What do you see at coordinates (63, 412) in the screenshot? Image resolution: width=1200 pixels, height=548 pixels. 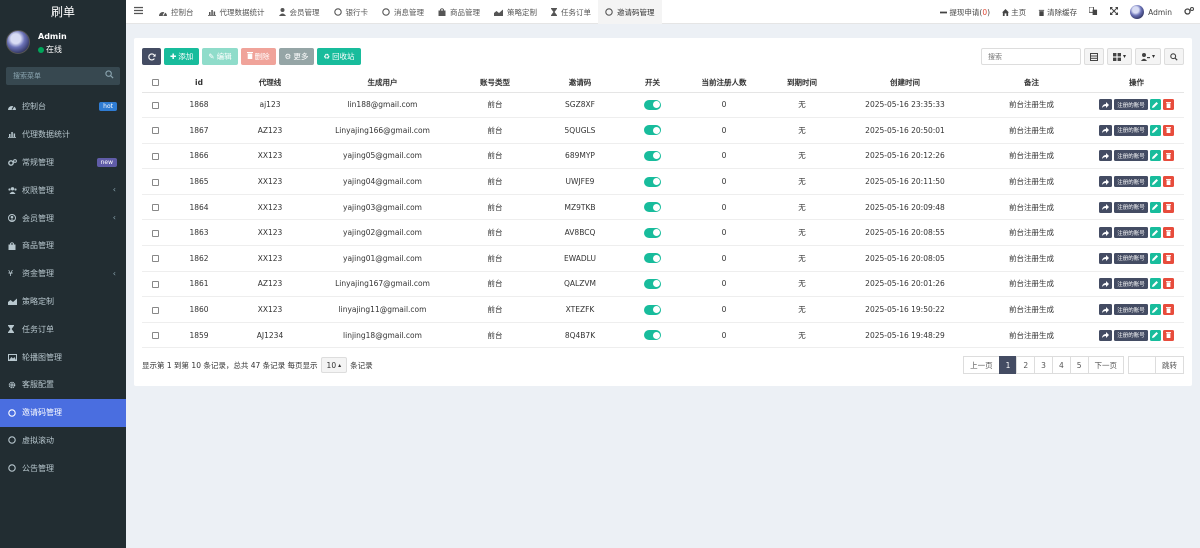 I see `sidebar-item-11: 邀请码管理` at bounding box center [63, 412].